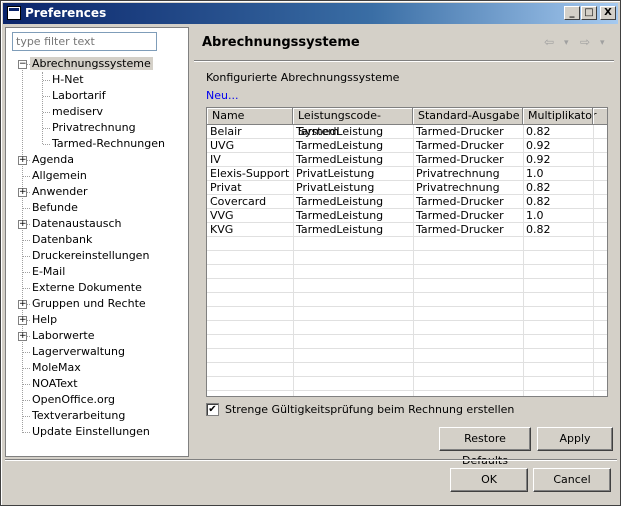  Describe the element at coordinates (559, 116) in the screenshot. I see `column-header-multiplier: Multiplikator` at that location.